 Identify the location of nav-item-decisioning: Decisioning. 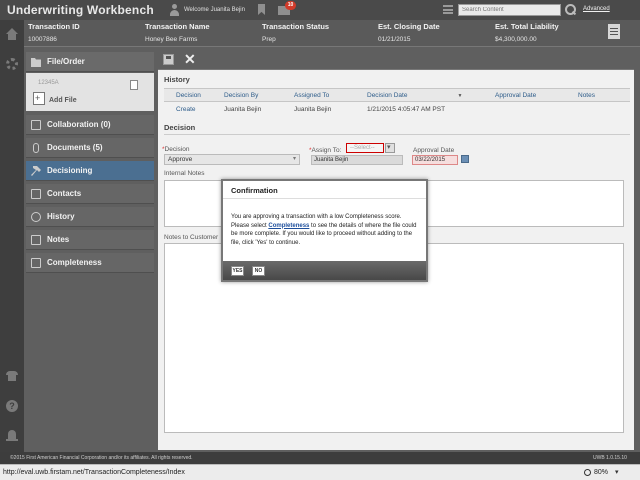
(90, 171).